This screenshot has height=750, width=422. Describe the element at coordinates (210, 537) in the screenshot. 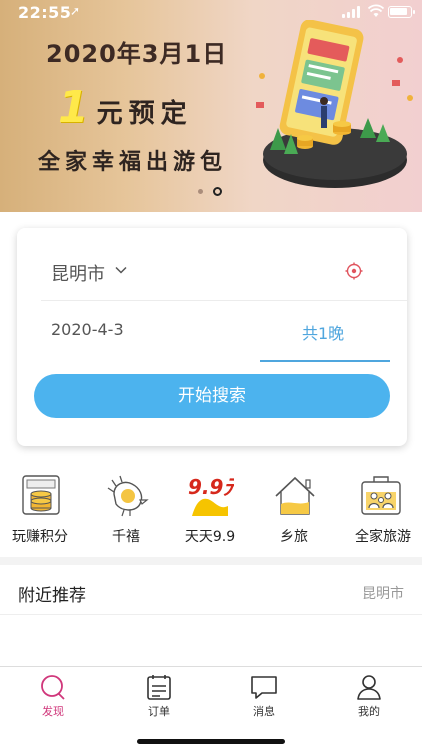

I see `category-label: 天天9.9` at that location.